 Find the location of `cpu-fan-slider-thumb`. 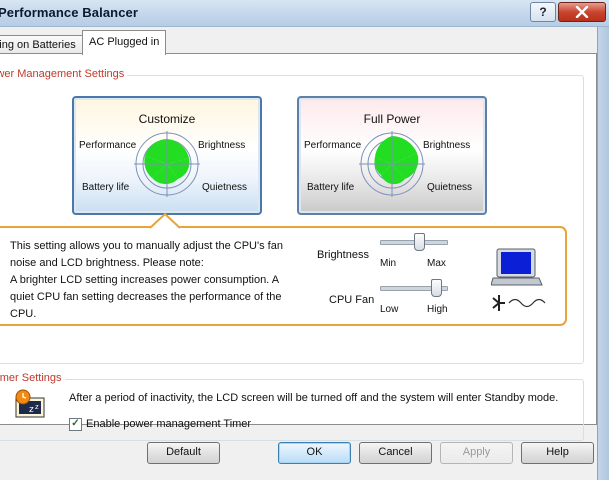

cpu-fan-slider-thumb is located at coordinates (437, 288).